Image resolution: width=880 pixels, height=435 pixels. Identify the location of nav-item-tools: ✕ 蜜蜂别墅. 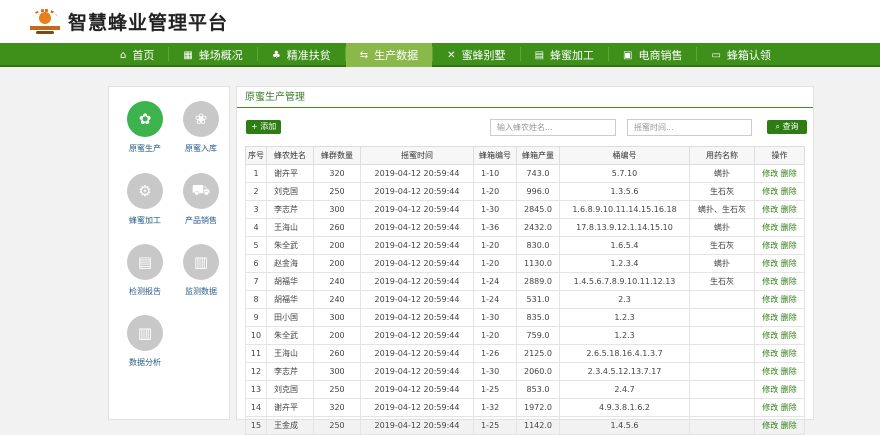
(476, 55).